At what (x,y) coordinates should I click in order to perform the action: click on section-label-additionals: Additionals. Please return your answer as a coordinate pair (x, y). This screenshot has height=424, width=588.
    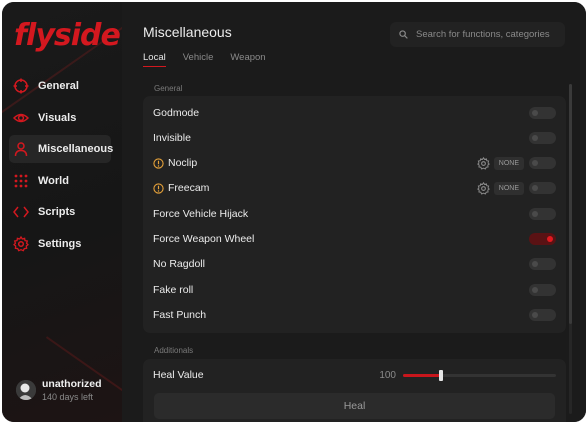
    Looking at the image, I should click on (174, 350).